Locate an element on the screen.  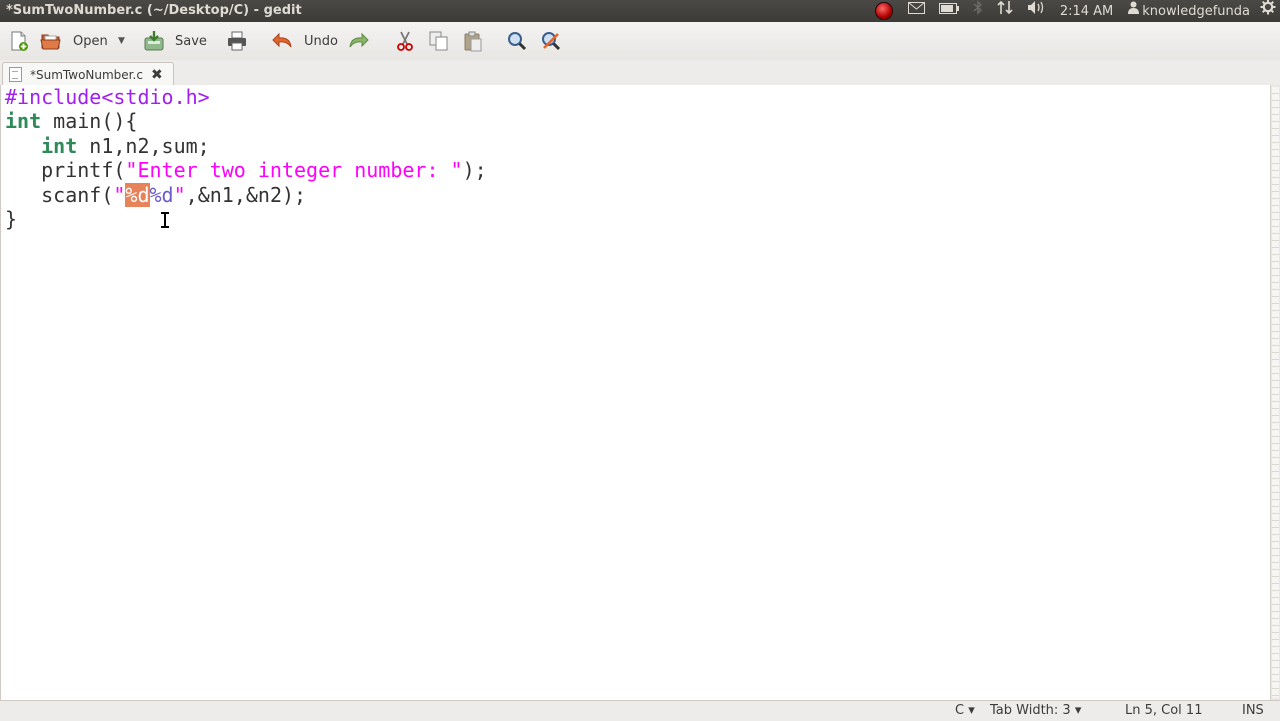
text-cursor-icon is located at coordinates (165, 220).